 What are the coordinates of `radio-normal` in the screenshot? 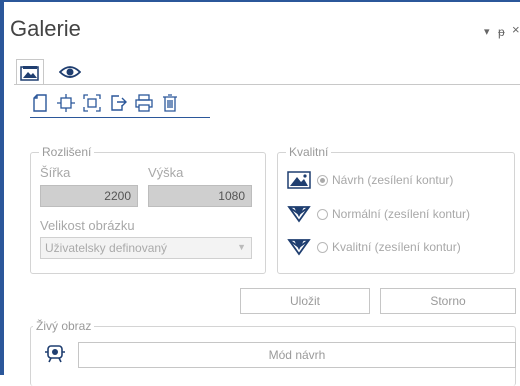 It's located at (322, 214).